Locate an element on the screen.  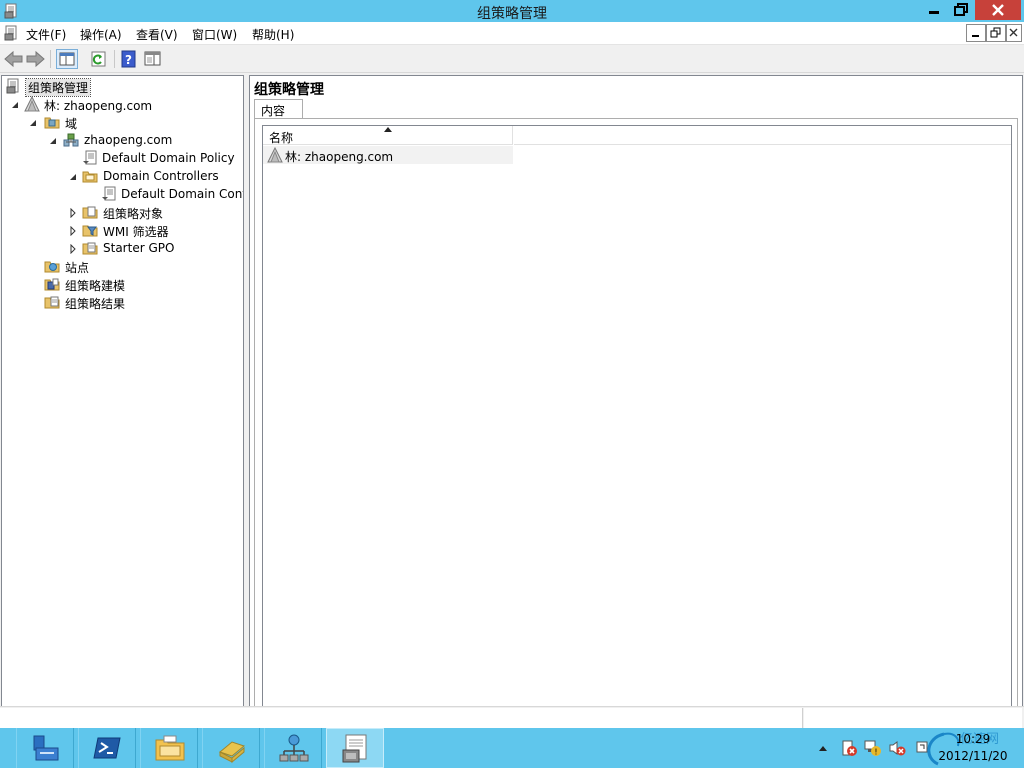
network-icon is located at coordinates (294, 748).